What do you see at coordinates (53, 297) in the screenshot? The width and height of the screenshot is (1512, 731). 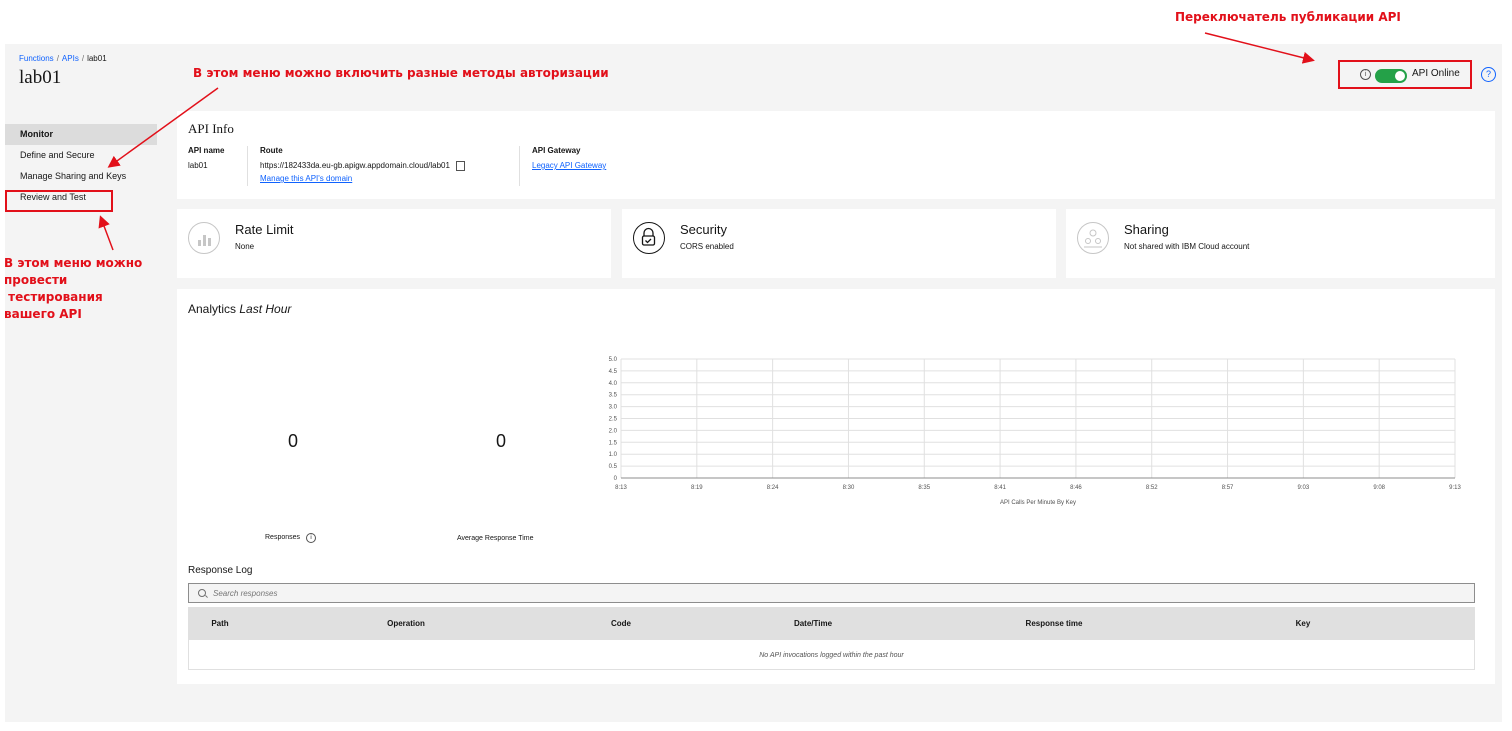 I see `annotation-test-line: тестирования` at bounding box center [53, 297].